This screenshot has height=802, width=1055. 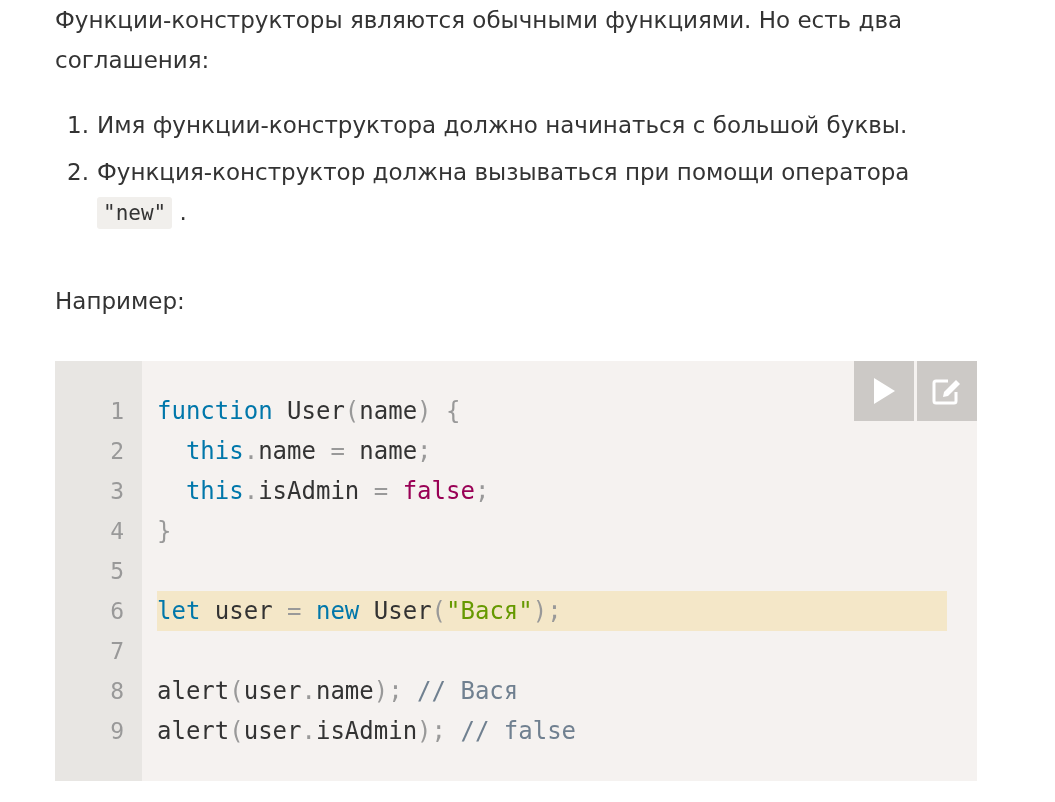 What do you see at coordinates (117, 651) in the screenshot?
I see `line-number: 7` at bounding box center [117, 651].